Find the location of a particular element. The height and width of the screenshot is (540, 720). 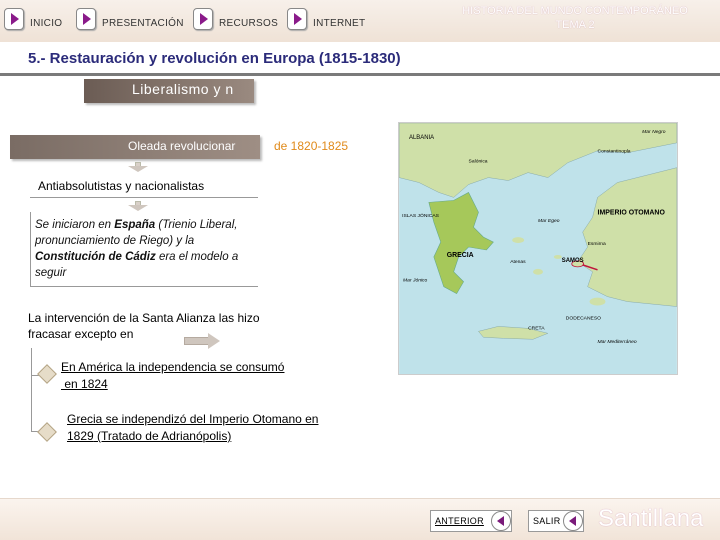

map-label: IMPERIO OTOMANO is located at coordinates (632, 212).